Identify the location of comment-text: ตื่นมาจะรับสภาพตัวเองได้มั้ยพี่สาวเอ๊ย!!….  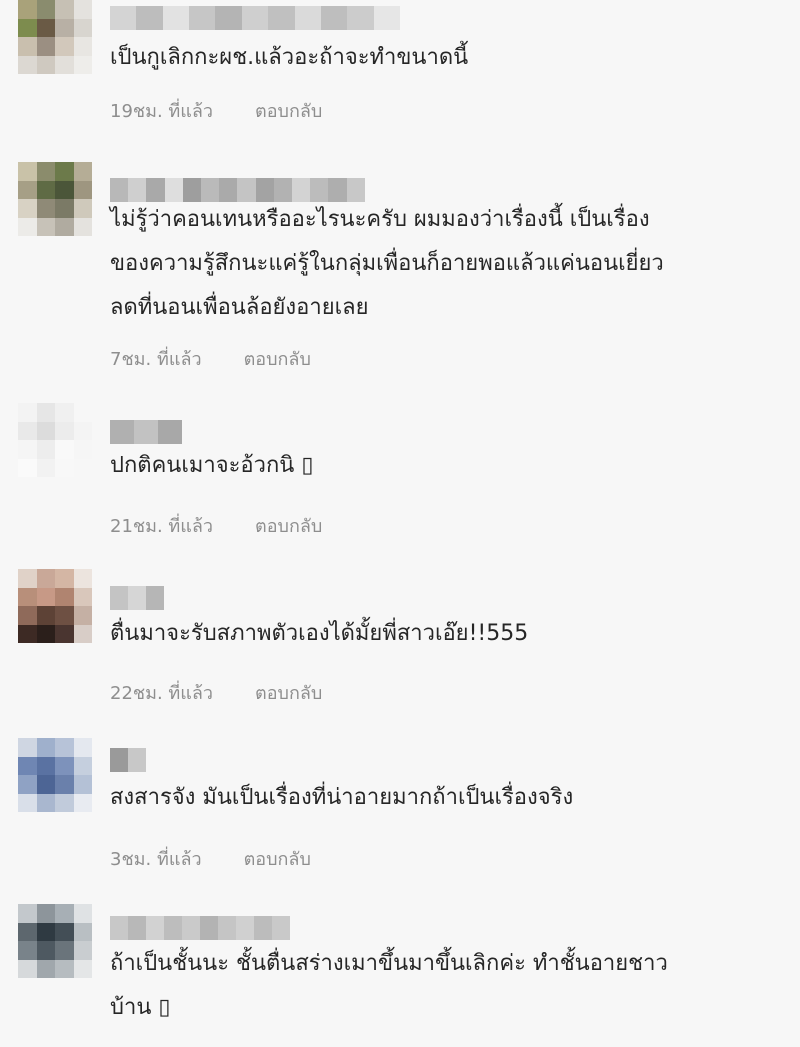
(319, 633).